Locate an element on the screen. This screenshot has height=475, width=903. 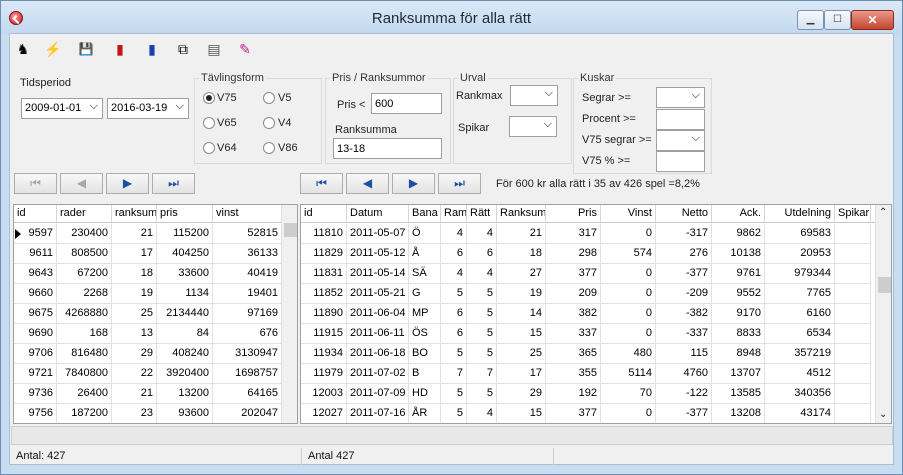
table-cell: 67200 is located at coordinates (84, 274).